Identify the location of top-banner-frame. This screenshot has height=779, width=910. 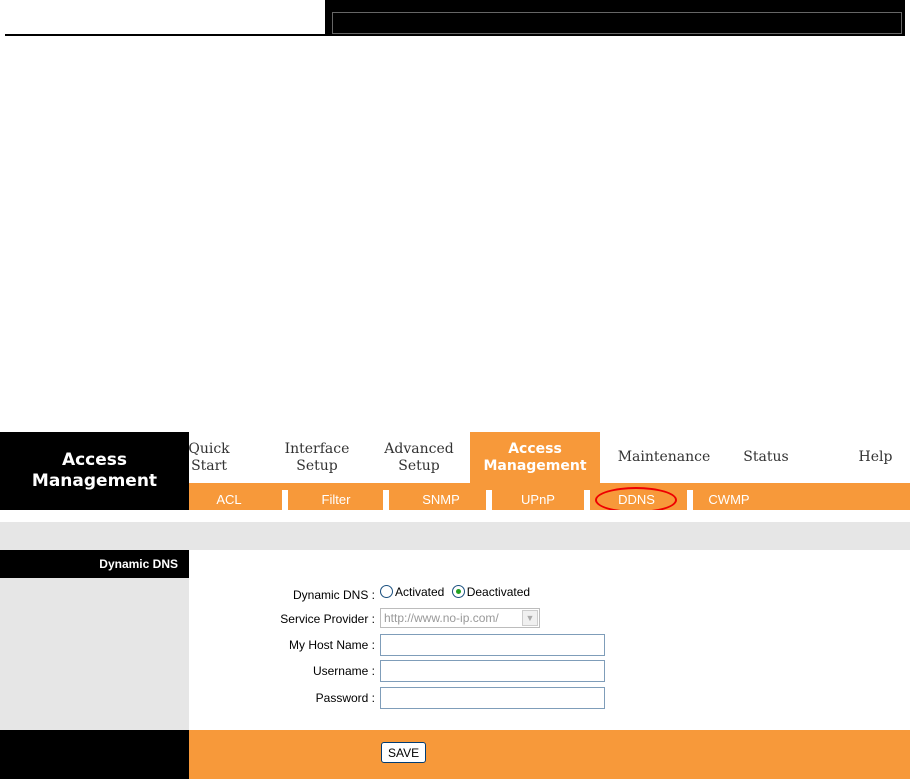
(617, 23).